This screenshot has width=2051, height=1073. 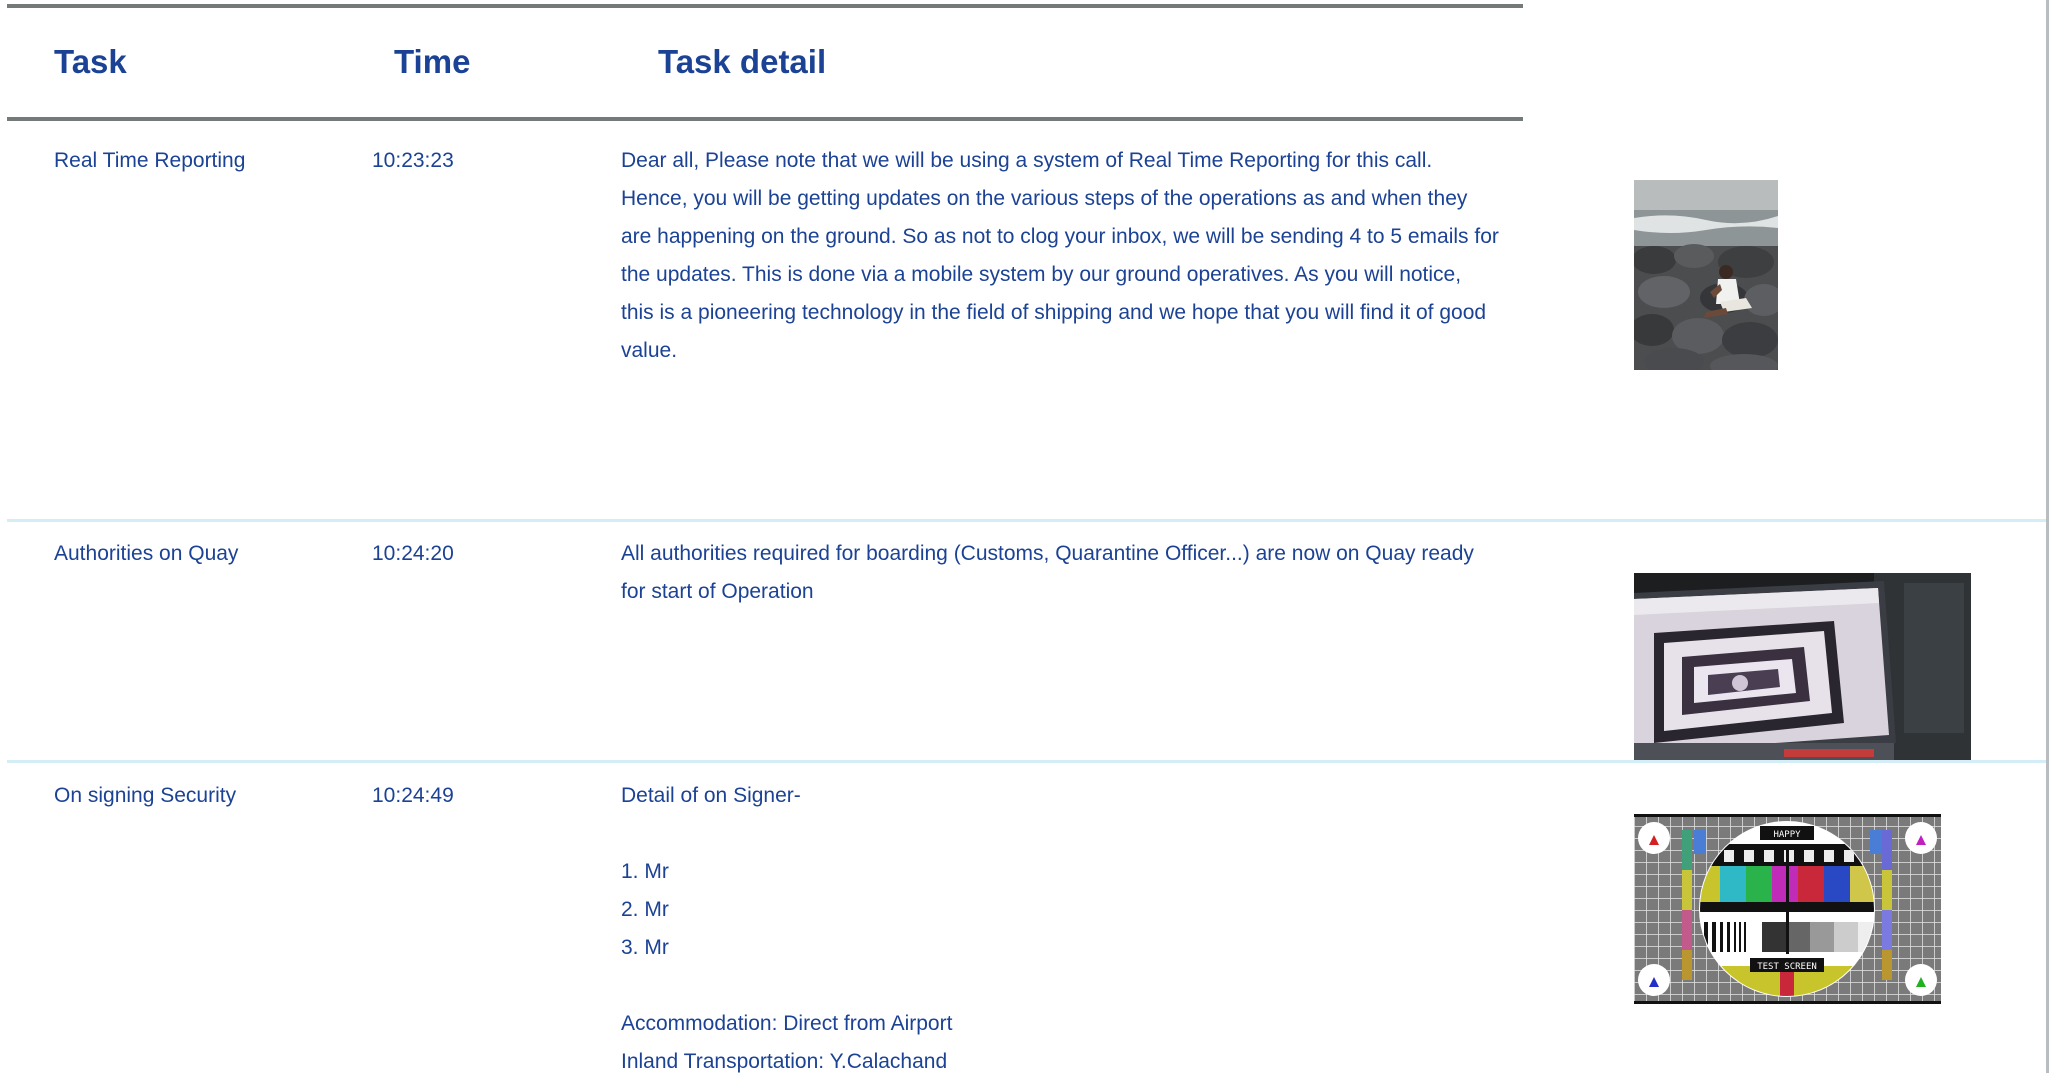 What do you see at coordinates (413, 795) in the screenshot?
I see `task-time-cell: 10:24:49` at bounding box center [413, 795].